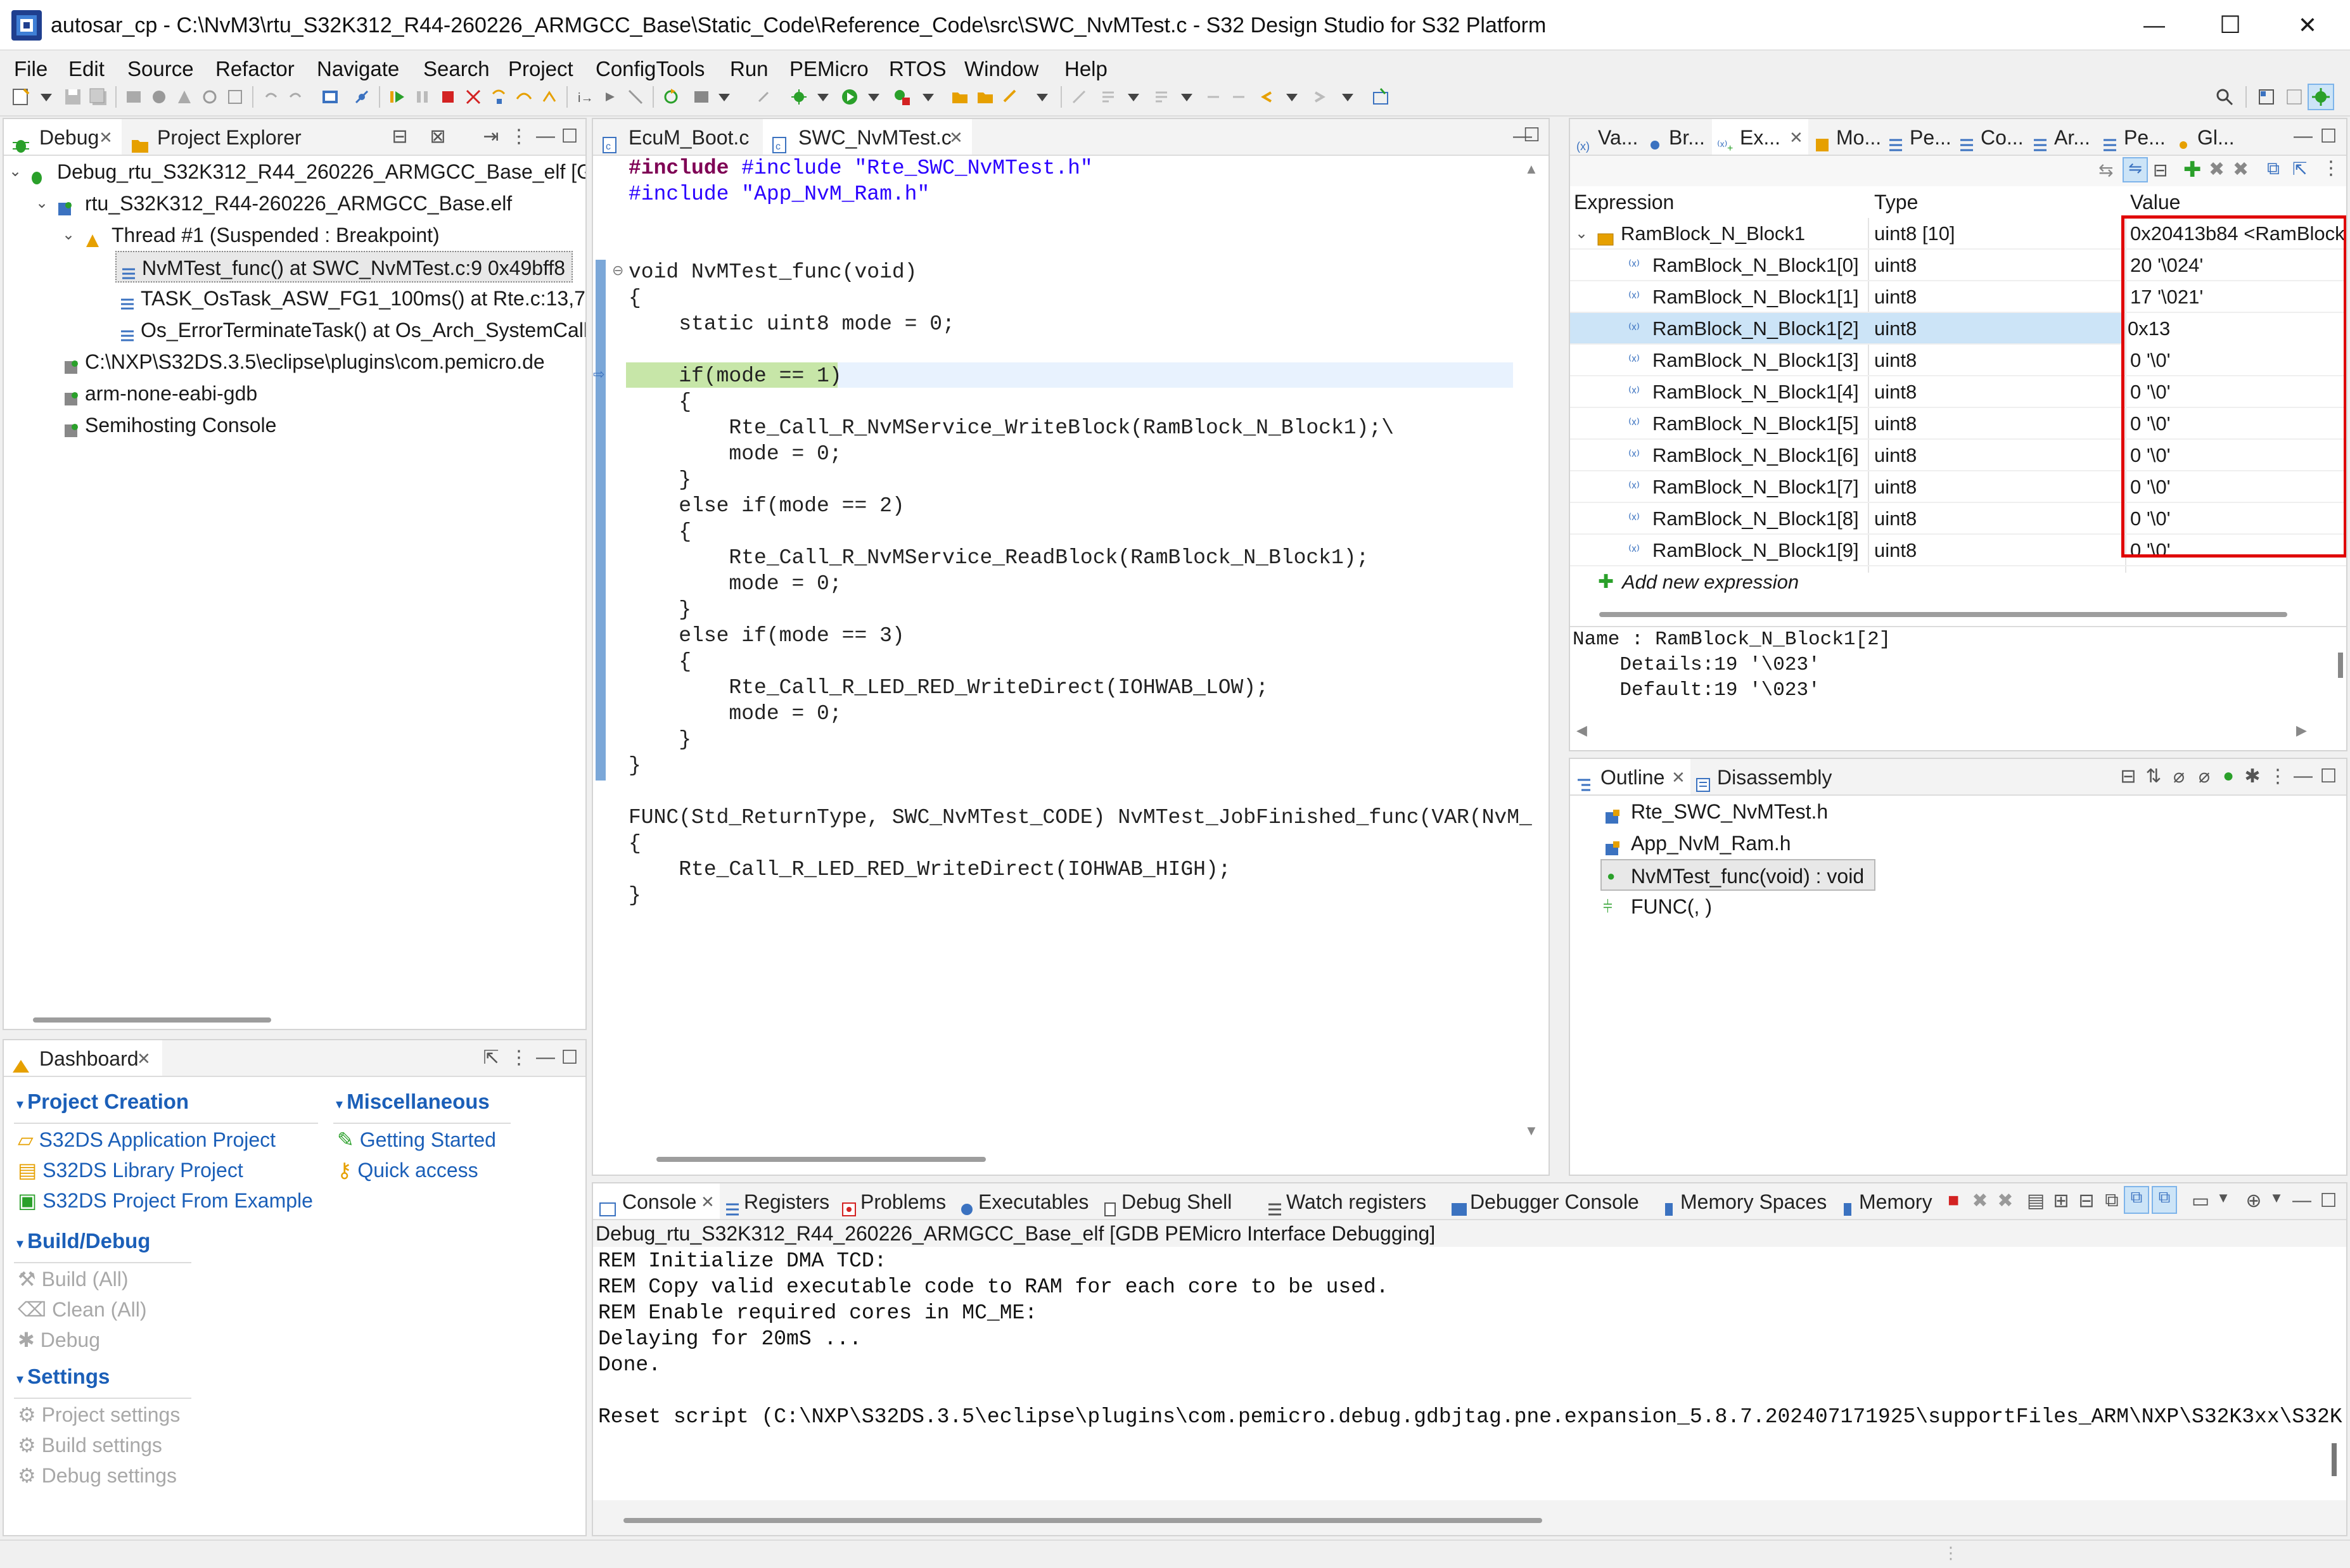  Describe the element at coordinates (2299, 168) in the screenshot. I see `pin-icon: ⇱` at that location.